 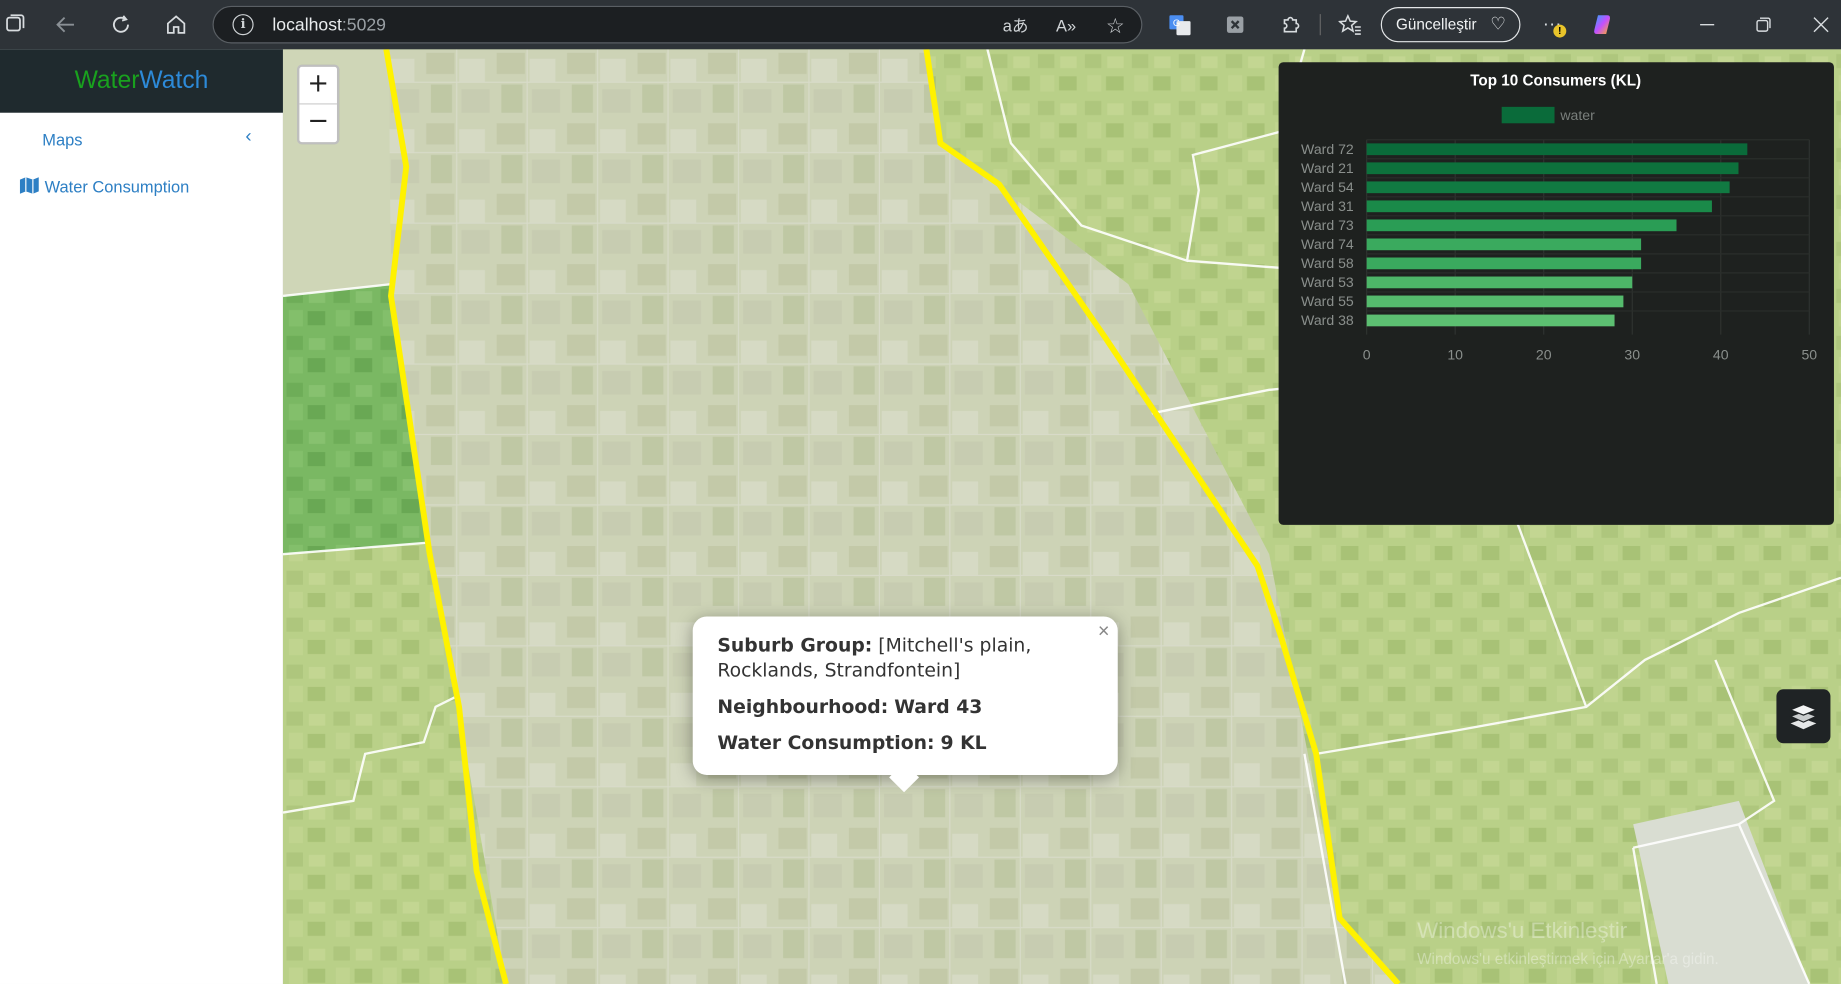 I want to click on layers-control, so click(x=1803, y=716).